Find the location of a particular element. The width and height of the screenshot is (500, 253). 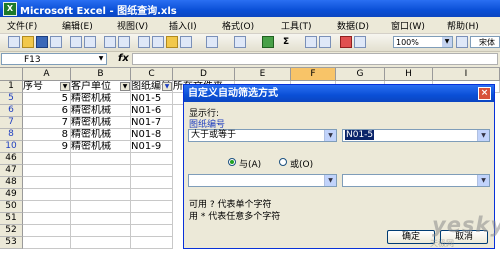

value1-combo: N01-5 ▼ is located at coordinates (416, 135).